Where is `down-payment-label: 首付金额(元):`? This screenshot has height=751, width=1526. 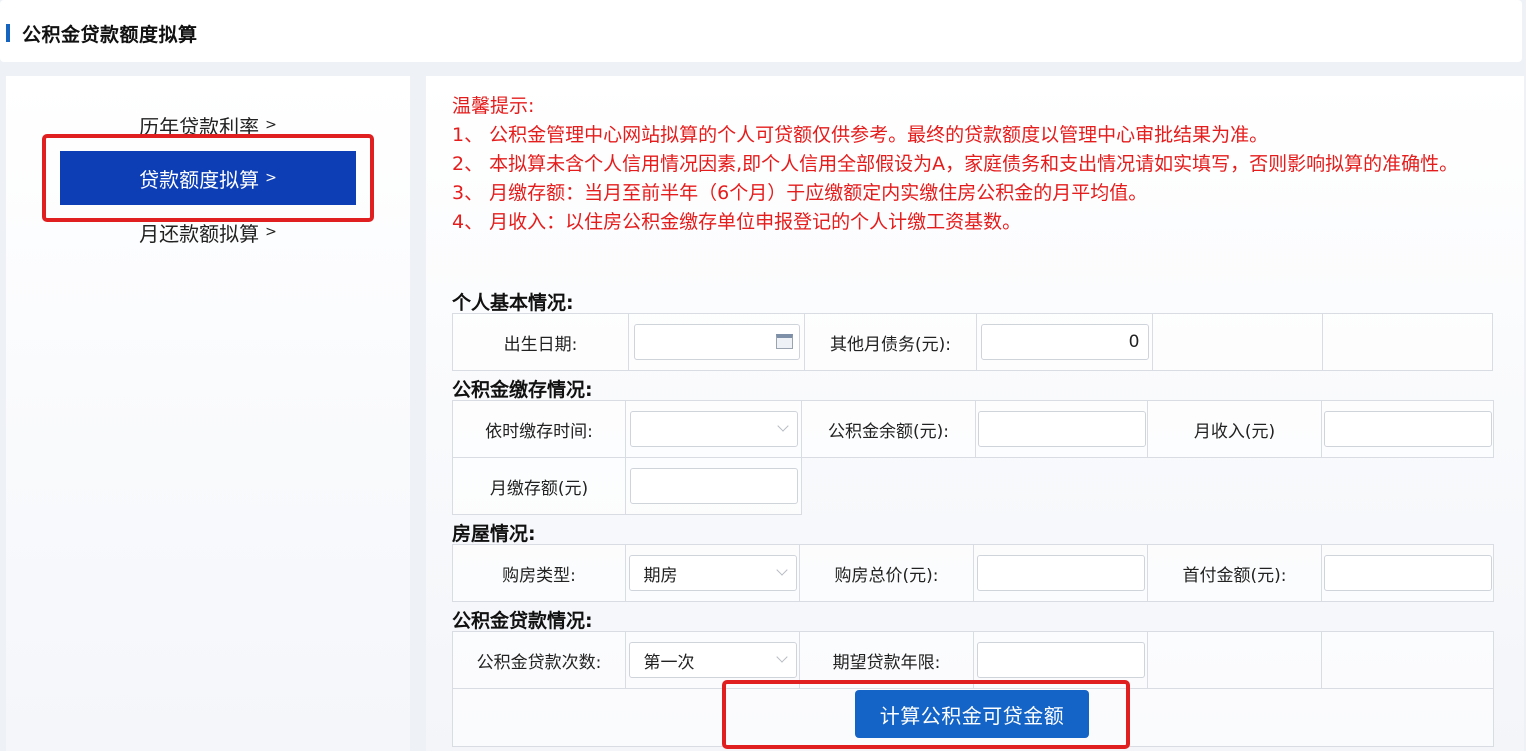 down-payment-label: 首付金额(元): is located at coordinates (1234, 573).